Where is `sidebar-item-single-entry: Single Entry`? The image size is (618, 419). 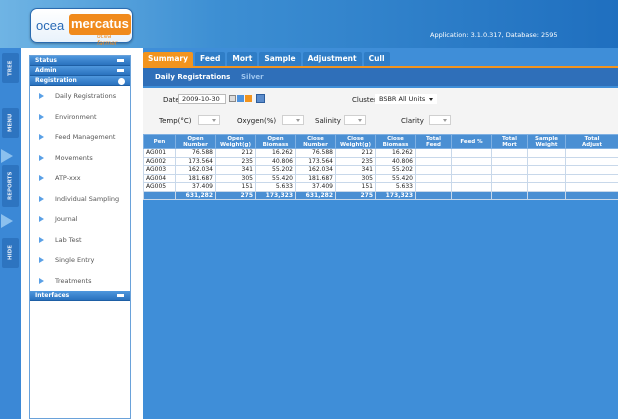
sidebar-item-single-entry: Single Entry is located at coordinates (80, 260).